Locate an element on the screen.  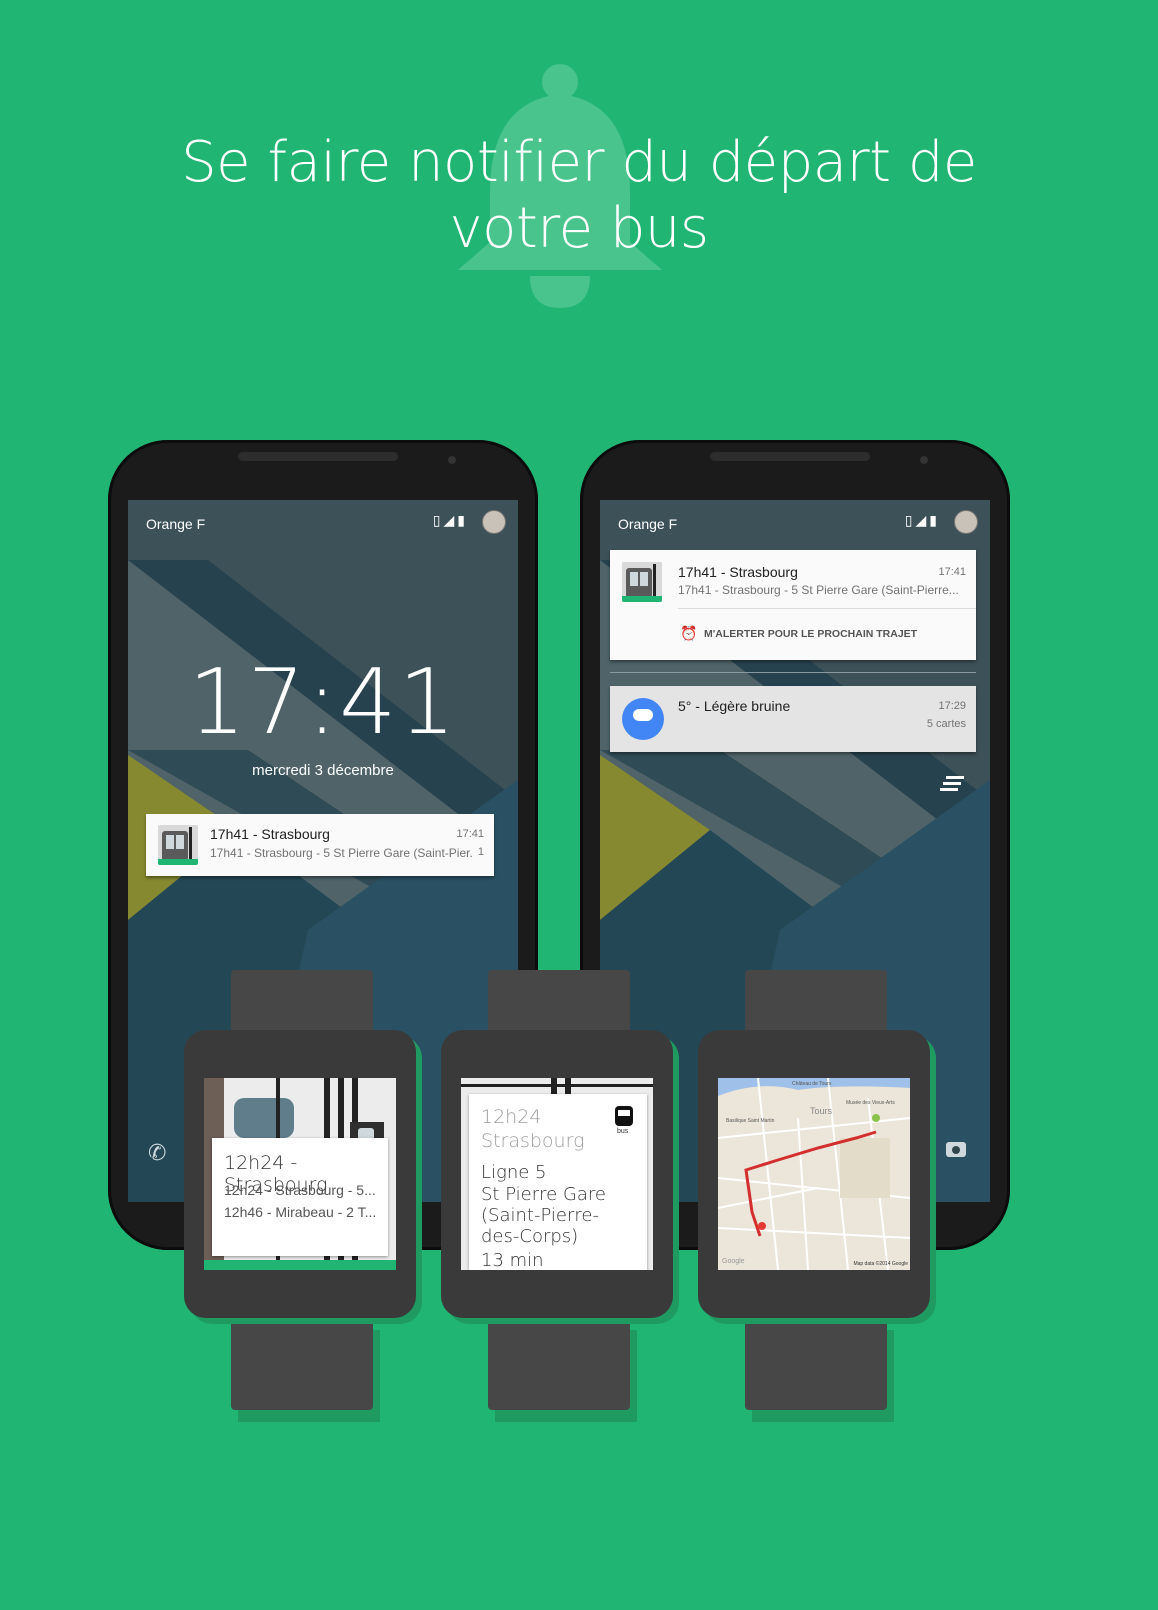
watch-1-strap-top is located at coordinates (302, 1000).